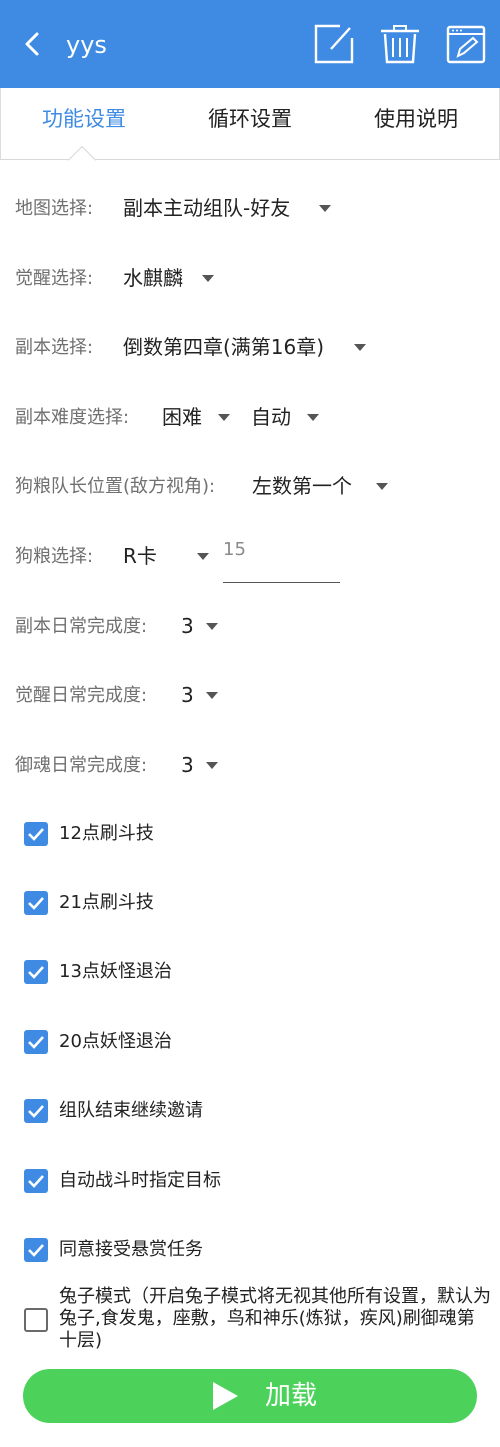 Image resolution: width=500 pixels, height=1447 pixels. I want to click on load-button: 加载, so click(250, 1396).